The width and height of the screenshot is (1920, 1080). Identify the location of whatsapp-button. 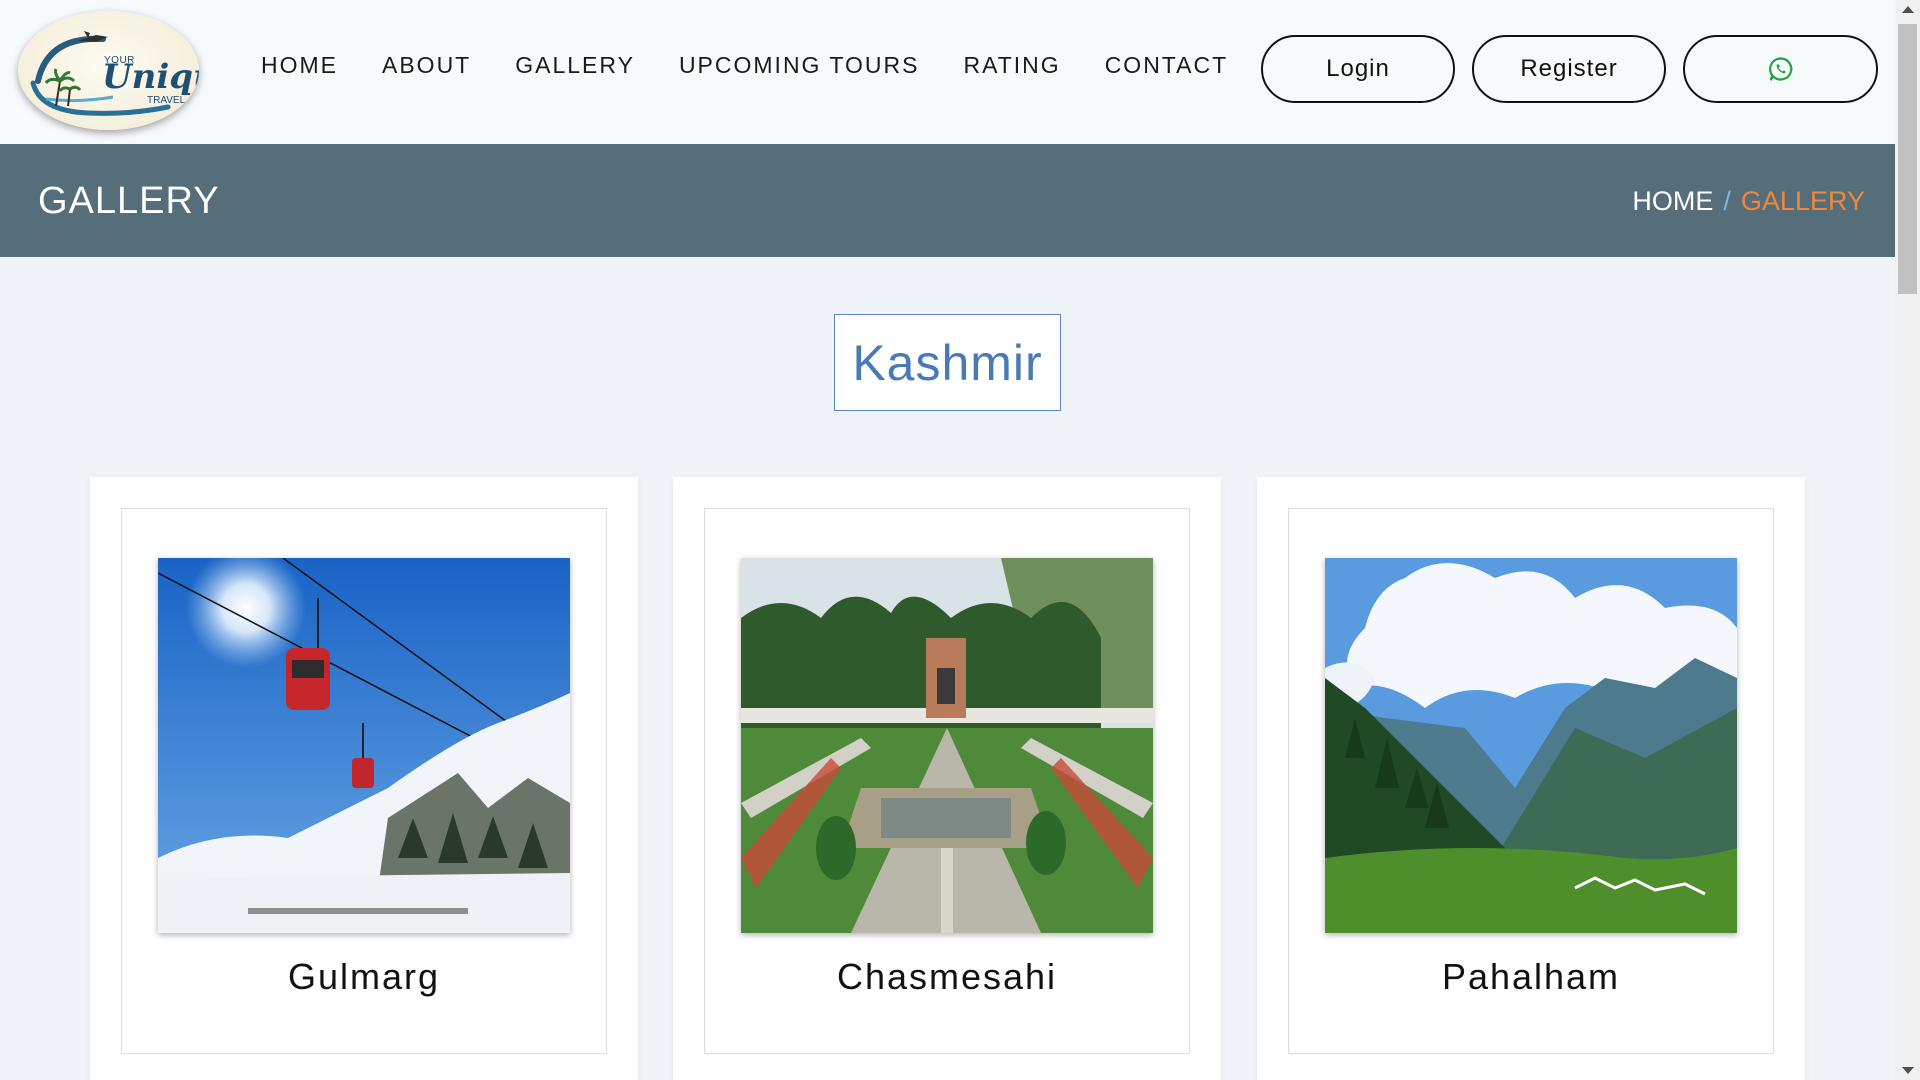
(1780, 69).